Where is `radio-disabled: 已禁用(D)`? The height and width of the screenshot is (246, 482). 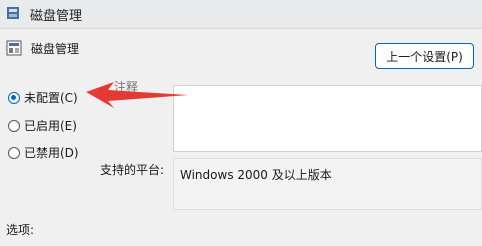
radio-disabled: 已禁用(D) is located at coordinates (43, 152).